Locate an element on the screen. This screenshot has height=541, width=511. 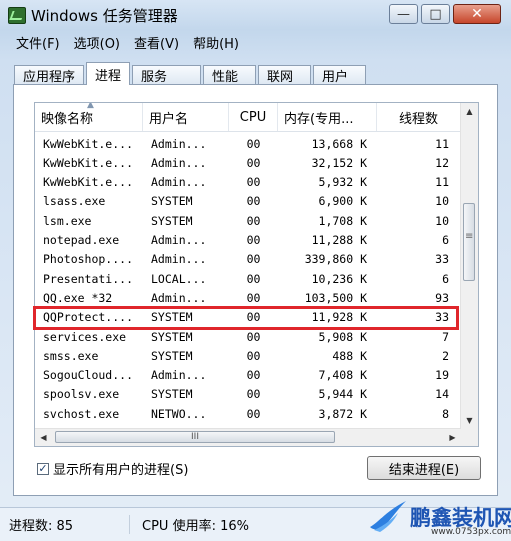
process-threads: 33 is located at coordinates (442, 317).